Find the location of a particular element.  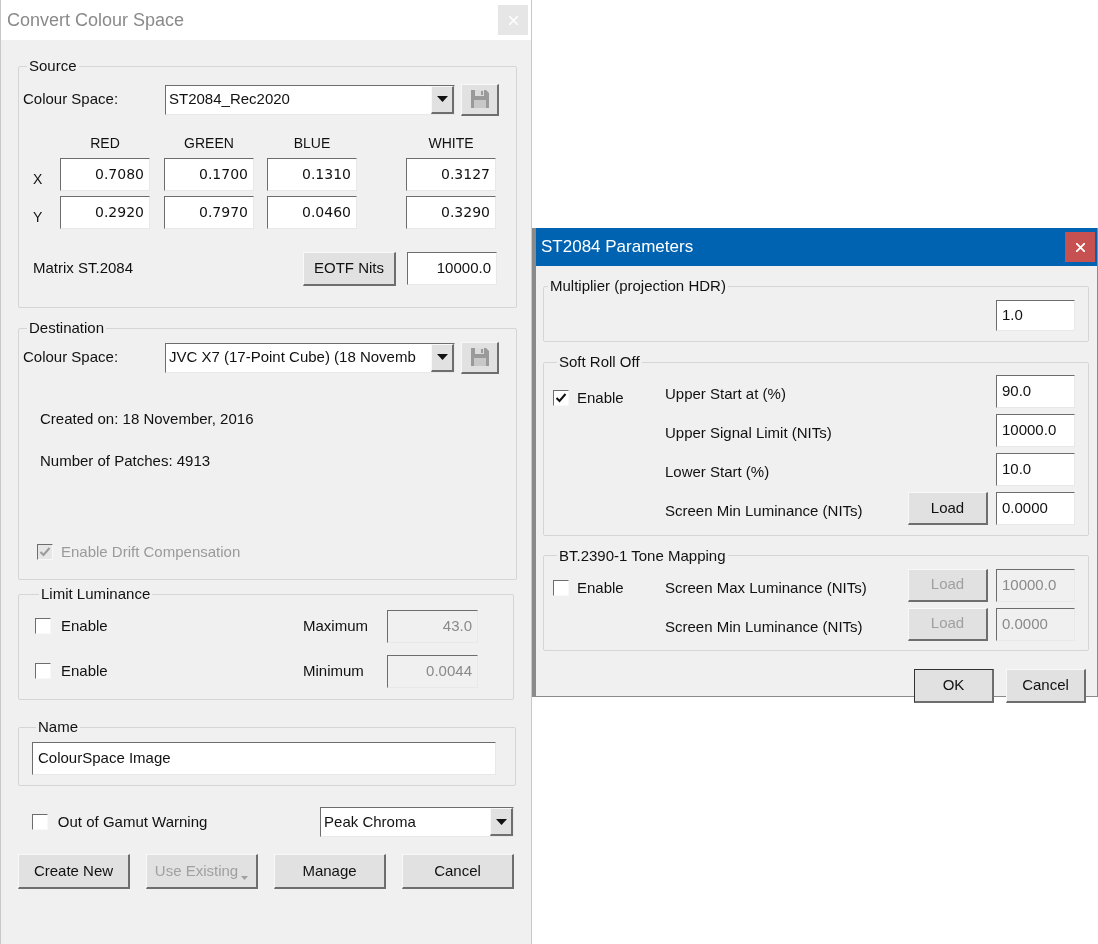

group-title: Limit Luminance is located at coordinates (96, 594).